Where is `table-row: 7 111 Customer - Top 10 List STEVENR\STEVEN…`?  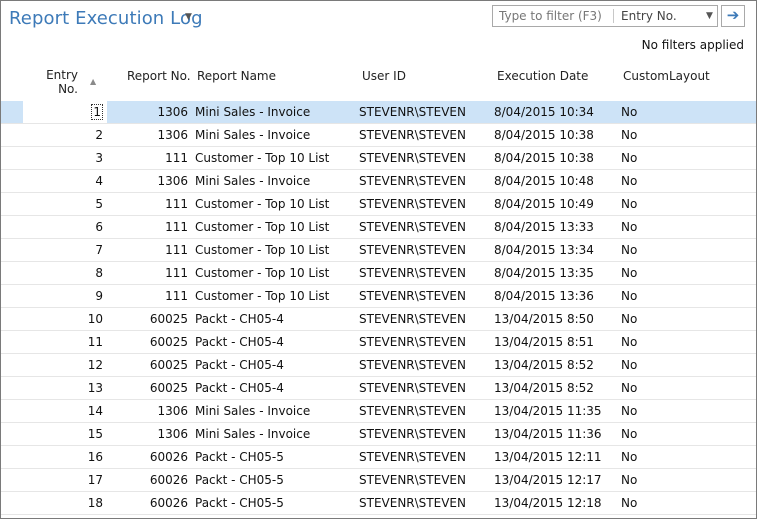
table-row: 7 111 Customer - Top 10 List STEVENR\STEVEN… is located at coordinates (378, 250).